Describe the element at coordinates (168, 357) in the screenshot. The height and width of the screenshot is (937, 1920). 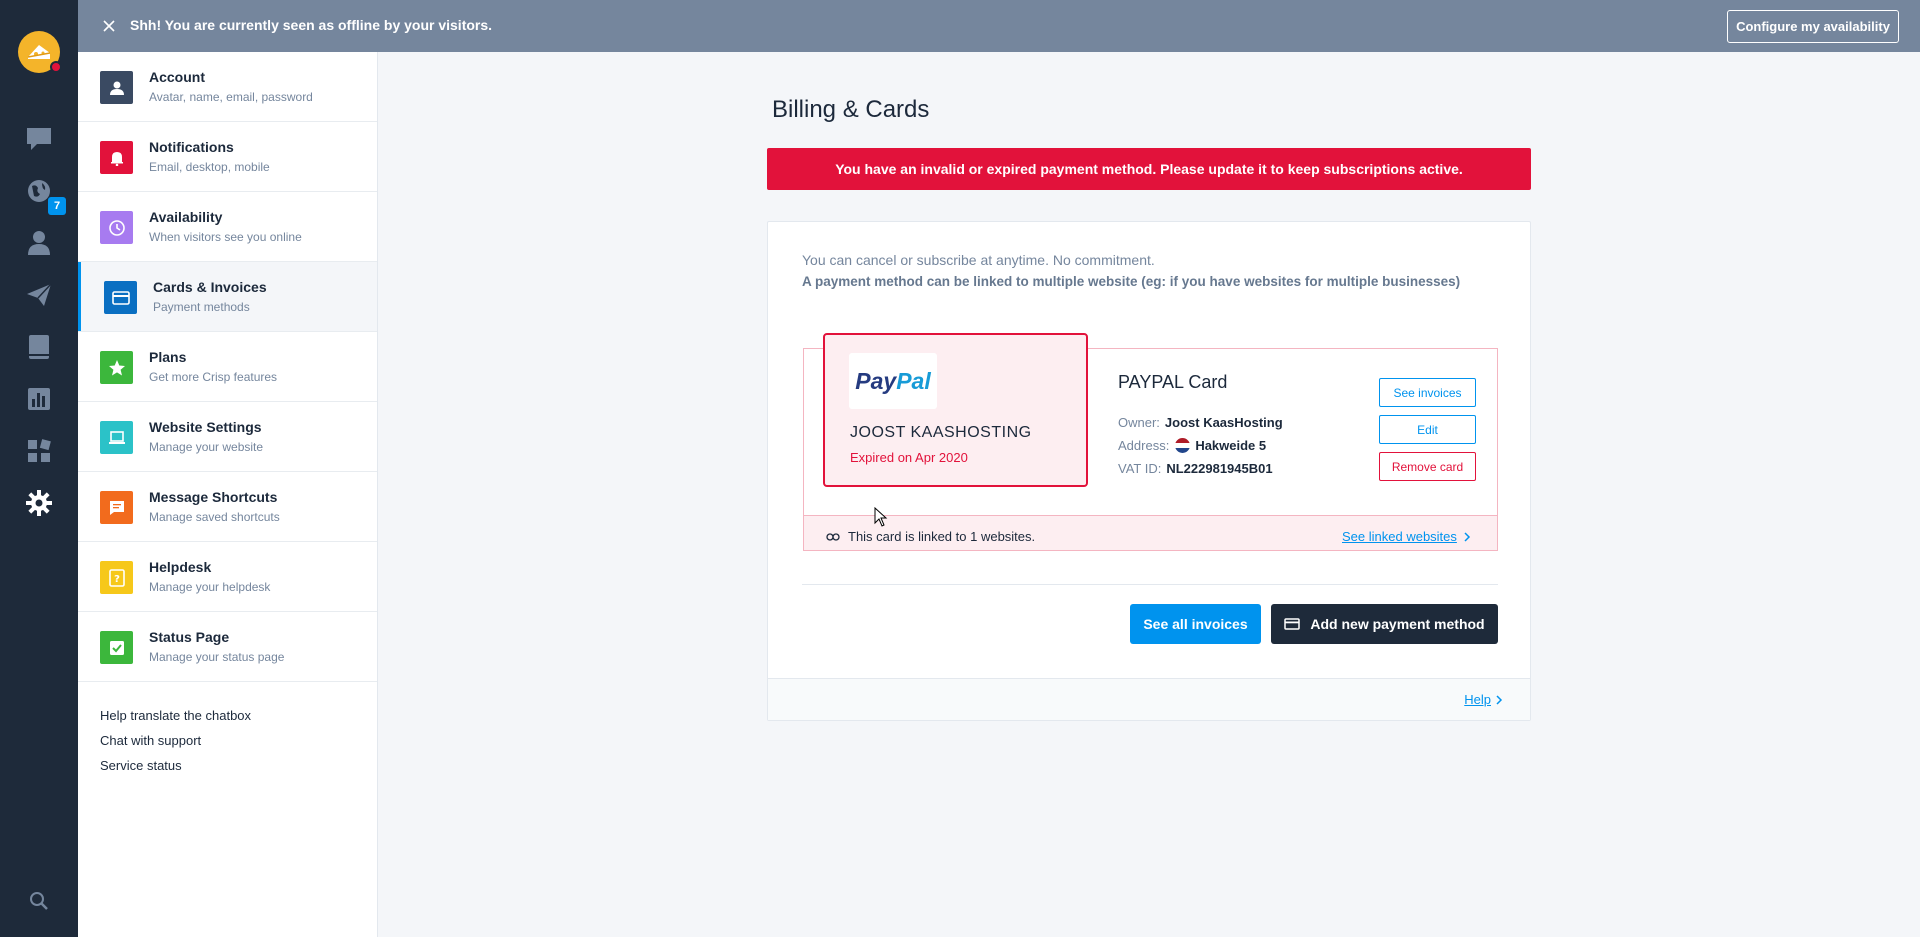
I see `sidebar-item-title: Plans` at that location.